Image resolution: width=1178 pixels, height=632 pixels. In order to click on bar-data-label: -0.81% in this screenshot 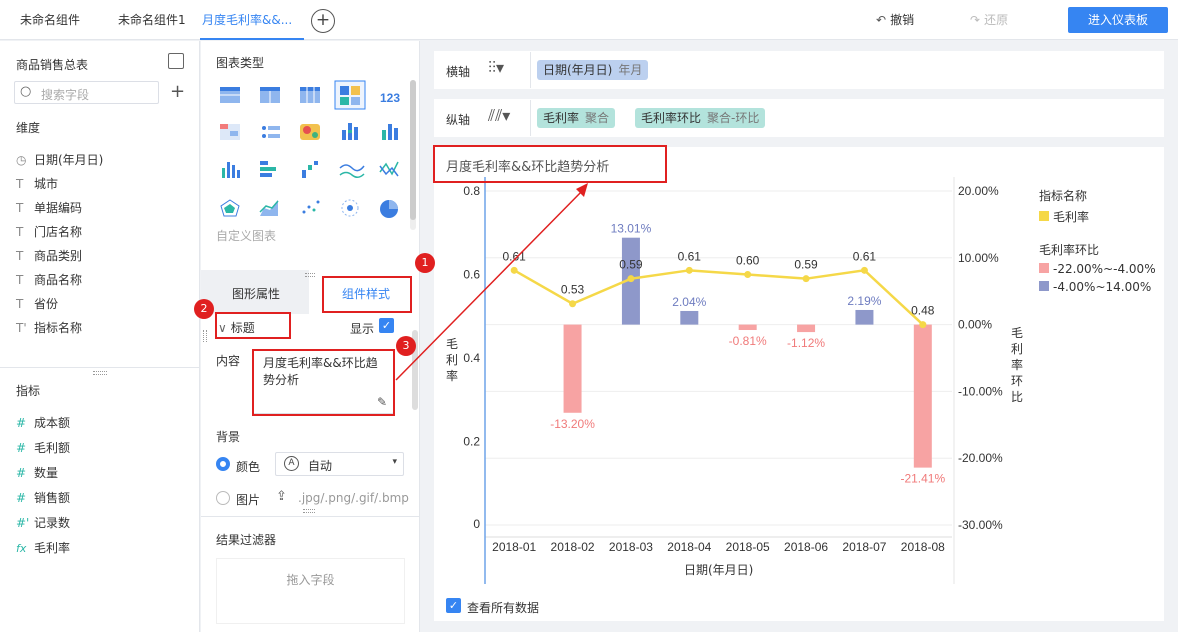, I will do `click(748, 341)`.